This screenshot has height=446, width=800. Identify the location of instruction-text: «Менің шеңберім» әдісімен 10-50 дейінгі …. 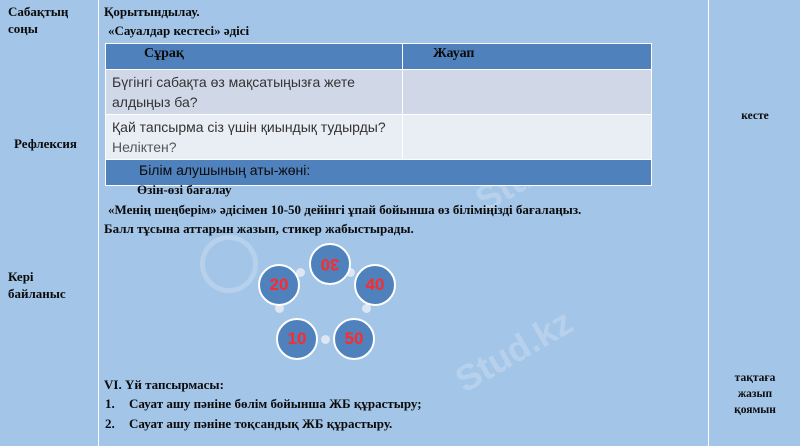
(345, 209).